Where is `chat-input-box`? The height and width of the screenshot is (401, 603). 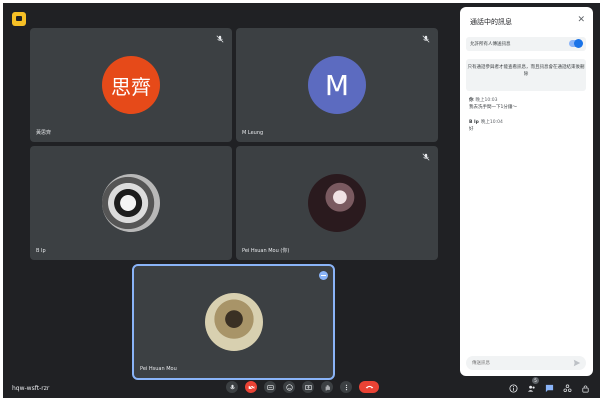
chat-input-box is located at coordinates (526, 363).